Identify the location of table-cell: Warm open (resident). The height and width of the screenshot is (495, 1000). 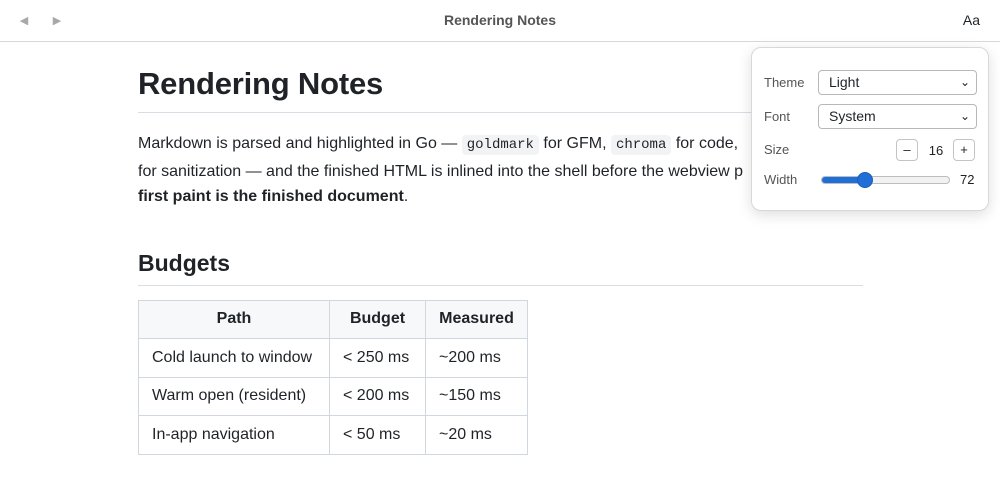
(234, 396).